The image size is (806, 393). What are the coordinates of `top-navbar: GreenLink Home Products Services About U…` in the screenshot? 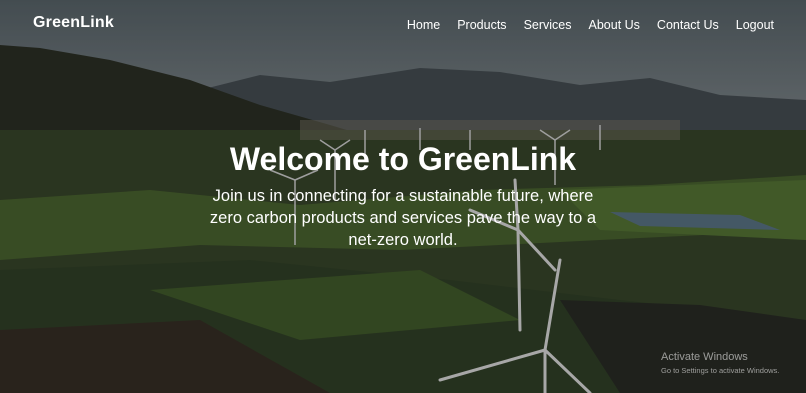 It's located at (403, 26).